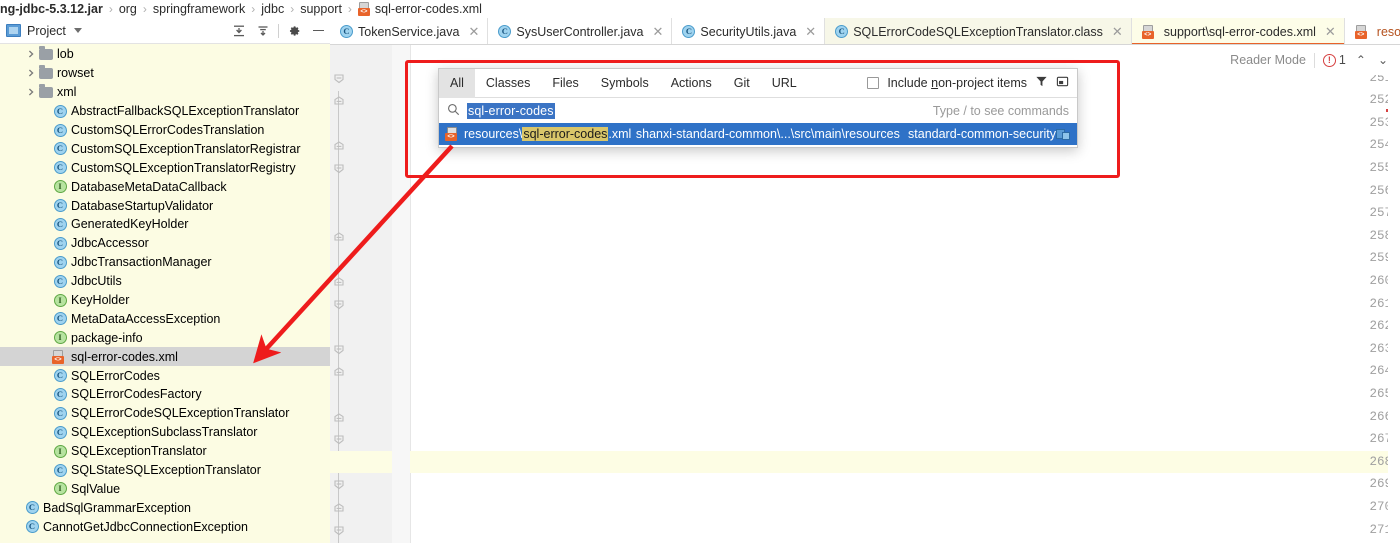 The image size is (1400, 543). I want to click on include-non-project-label: Include non-project items, so click(957, 83).